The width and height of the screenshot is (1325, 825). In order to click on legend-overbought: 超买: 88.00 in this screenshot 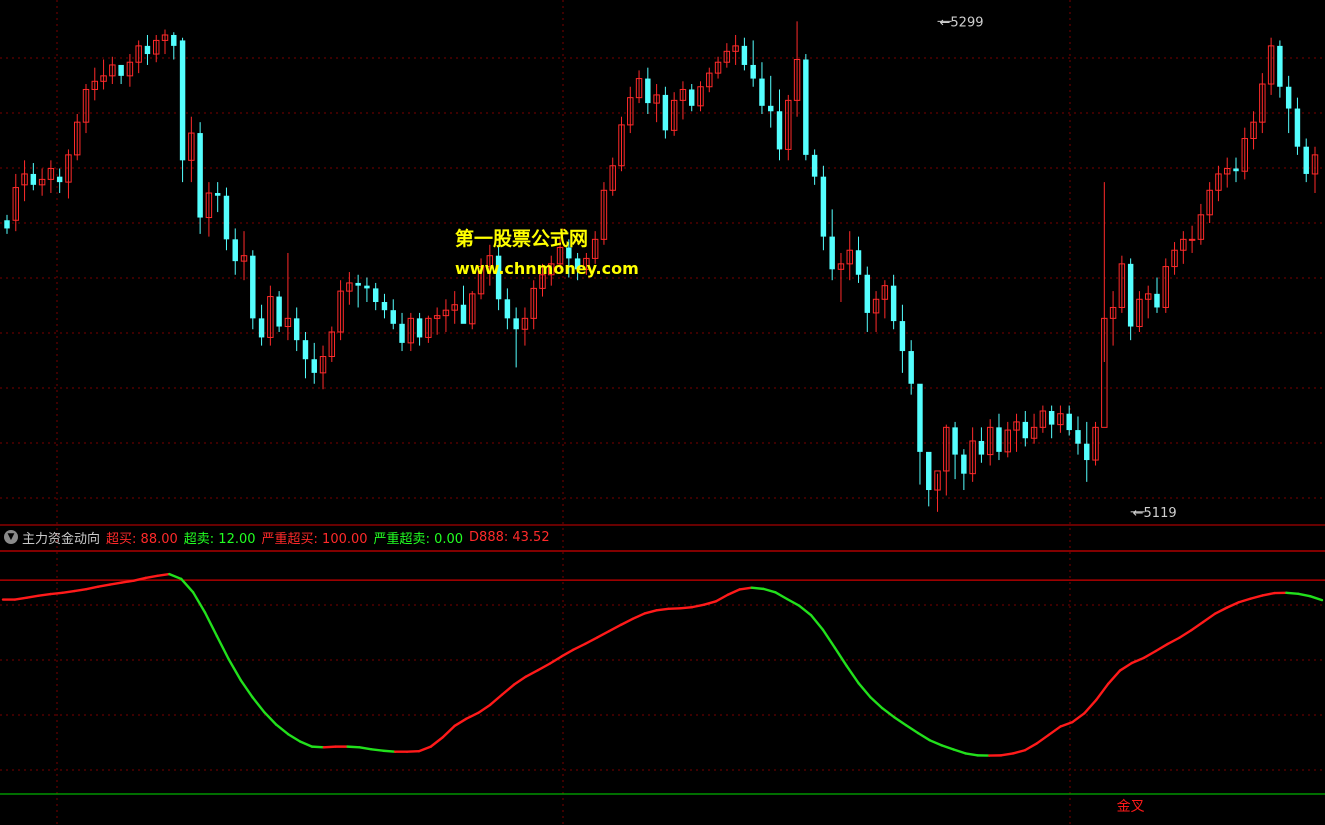, I will do `click(142, 539)`.